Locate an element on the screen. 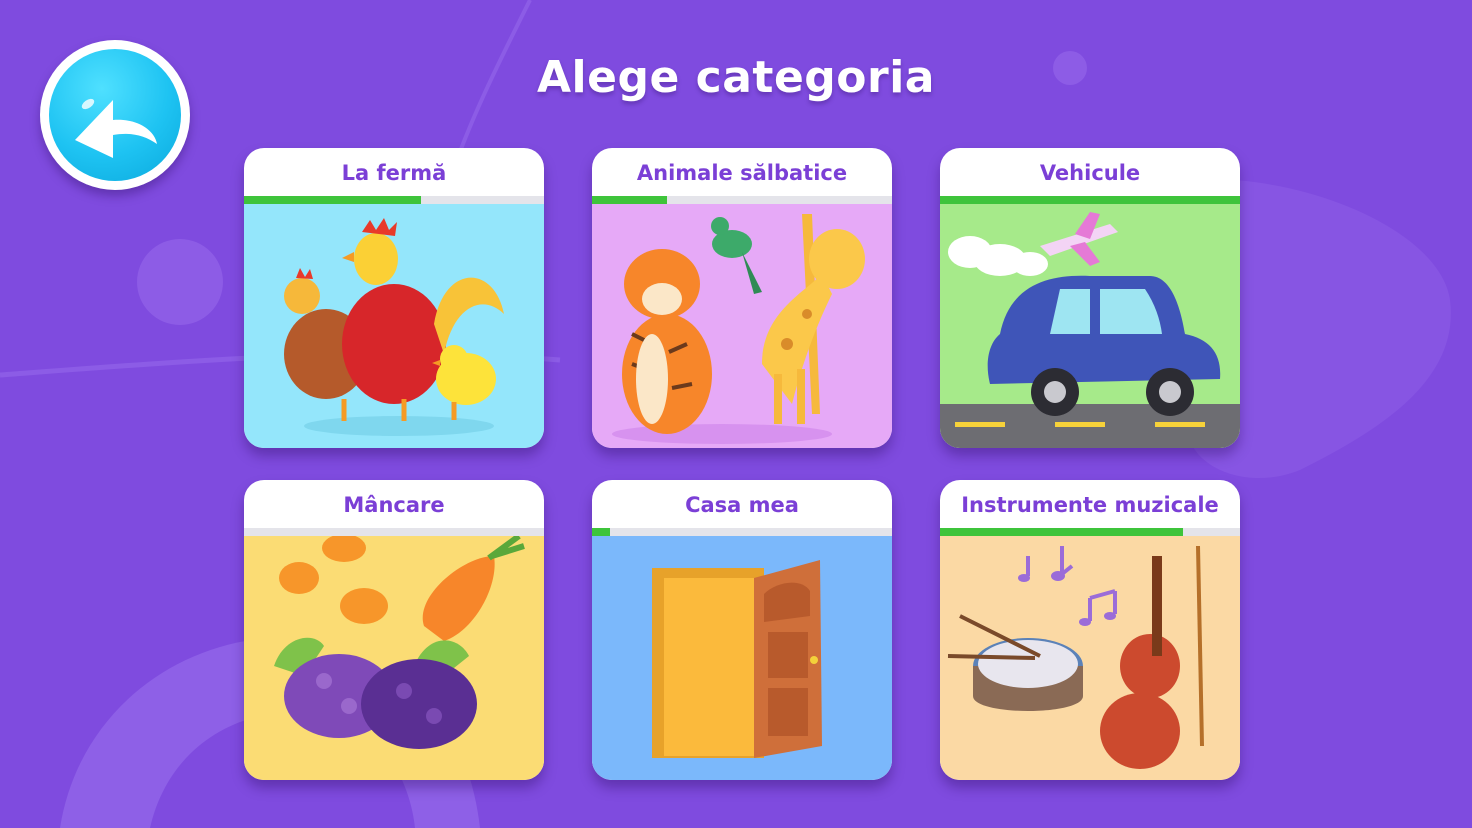 The image size is (1472, 828). category-label: La fermă is located at coordinates (394, 173).